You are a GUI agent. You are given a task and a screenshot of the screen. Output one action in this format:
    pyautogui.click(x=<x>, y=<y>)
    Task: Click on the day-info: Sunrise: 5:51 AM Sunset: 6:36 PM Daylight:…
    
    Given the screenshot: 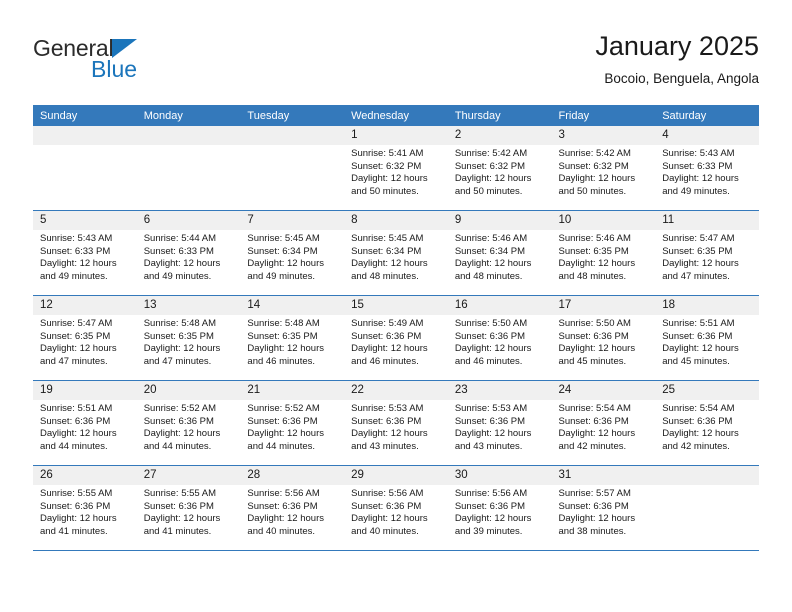 What is the action you would take?
    pyautogui.click(x=85, y=426)
    